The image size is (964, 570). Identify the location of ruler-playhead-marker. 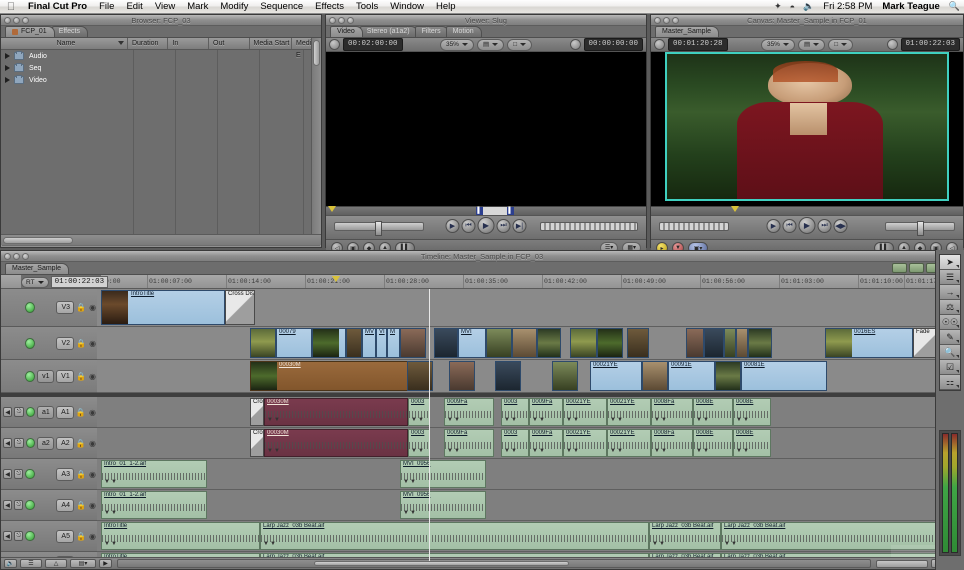
(335, 281).